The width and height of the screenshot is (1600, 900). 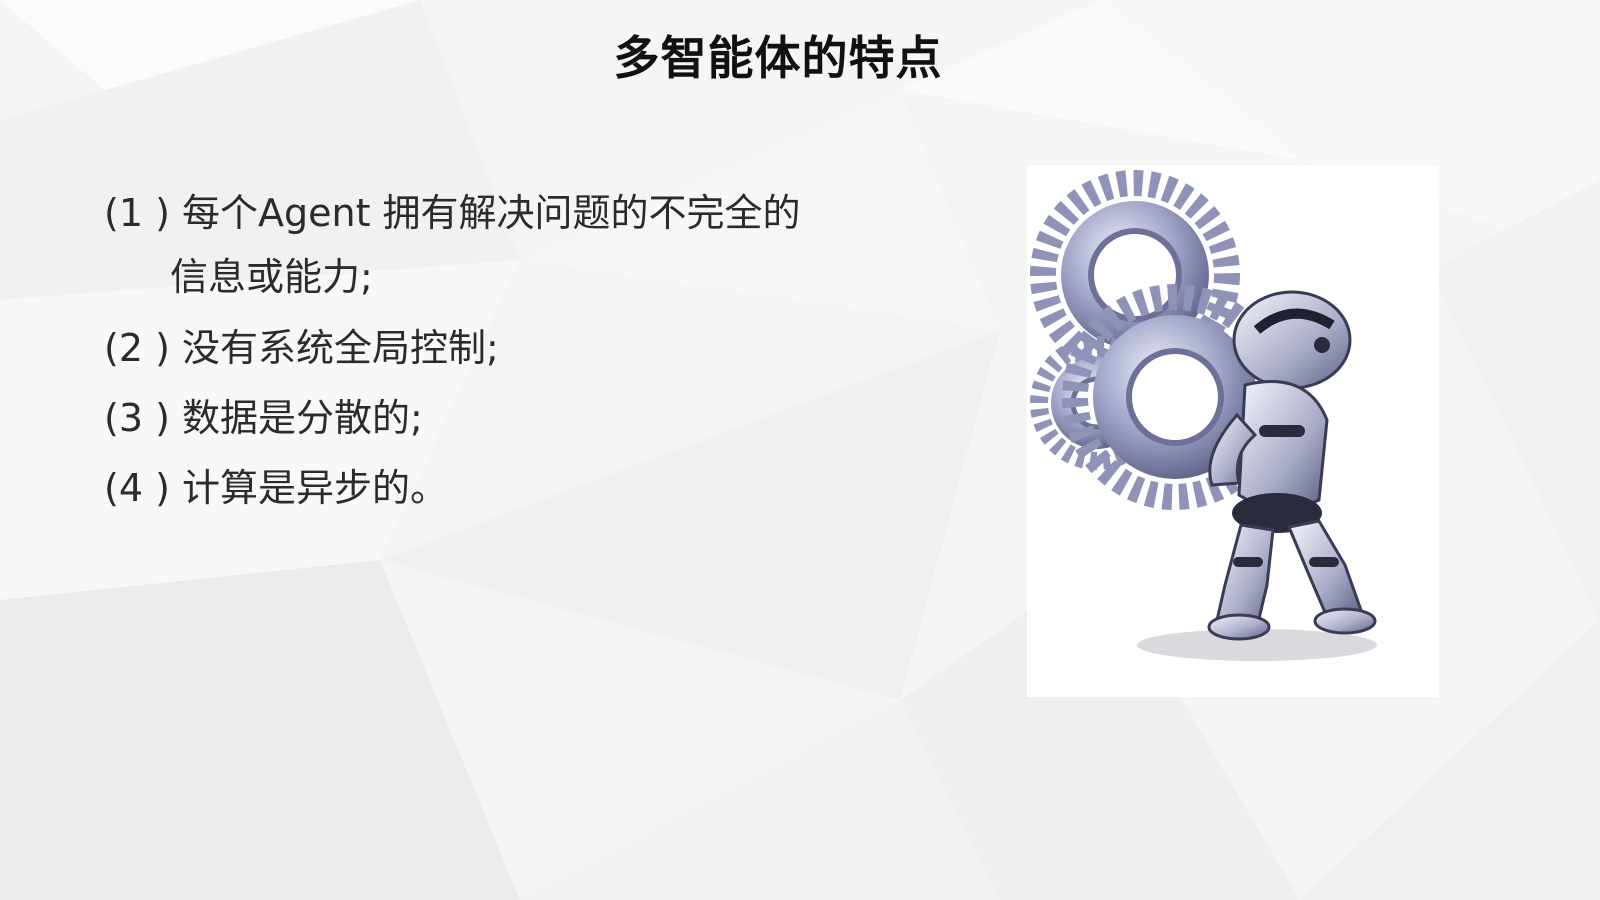 I want to click on bullet-item-1-continuation: 信息或能力;, so click(x=519, y=277).